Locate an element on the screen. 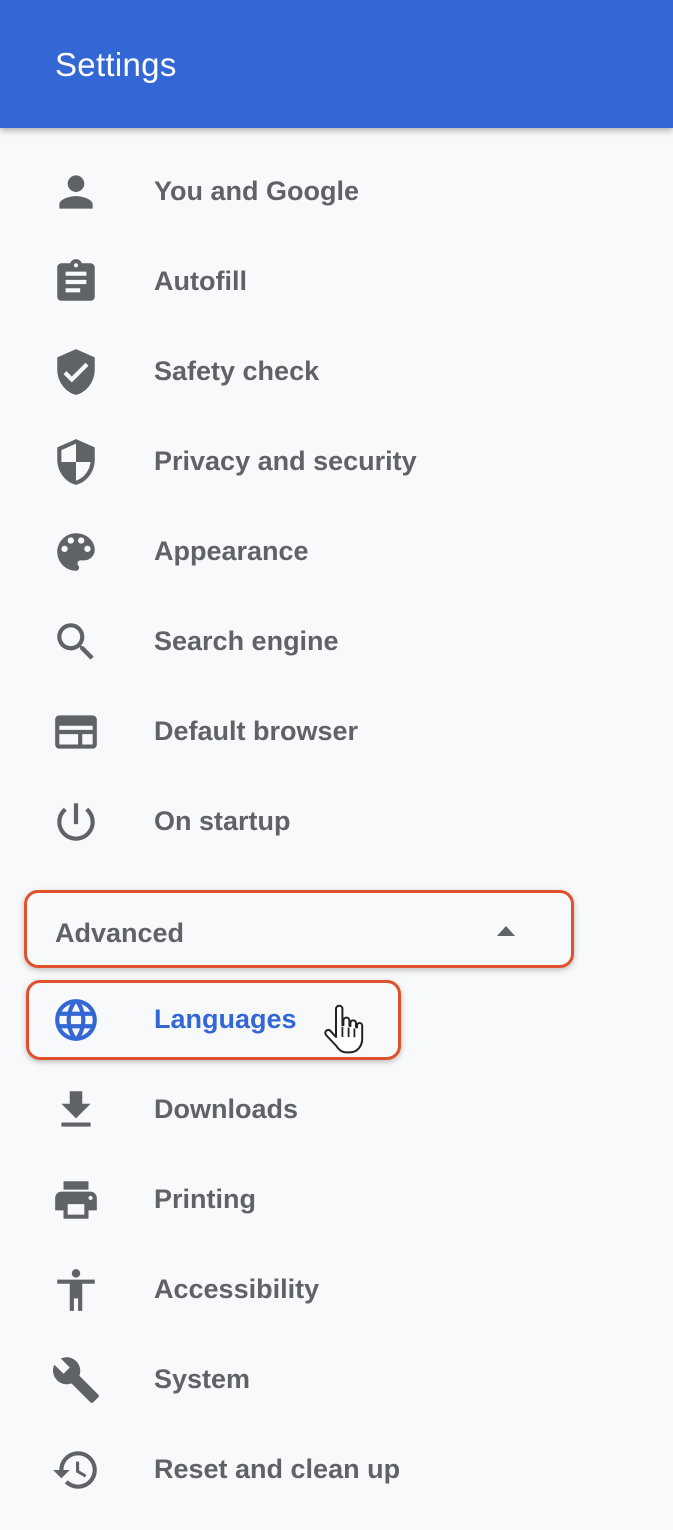  sidebar-item-downloads: Downloads is located at coordinates (280, 1110).